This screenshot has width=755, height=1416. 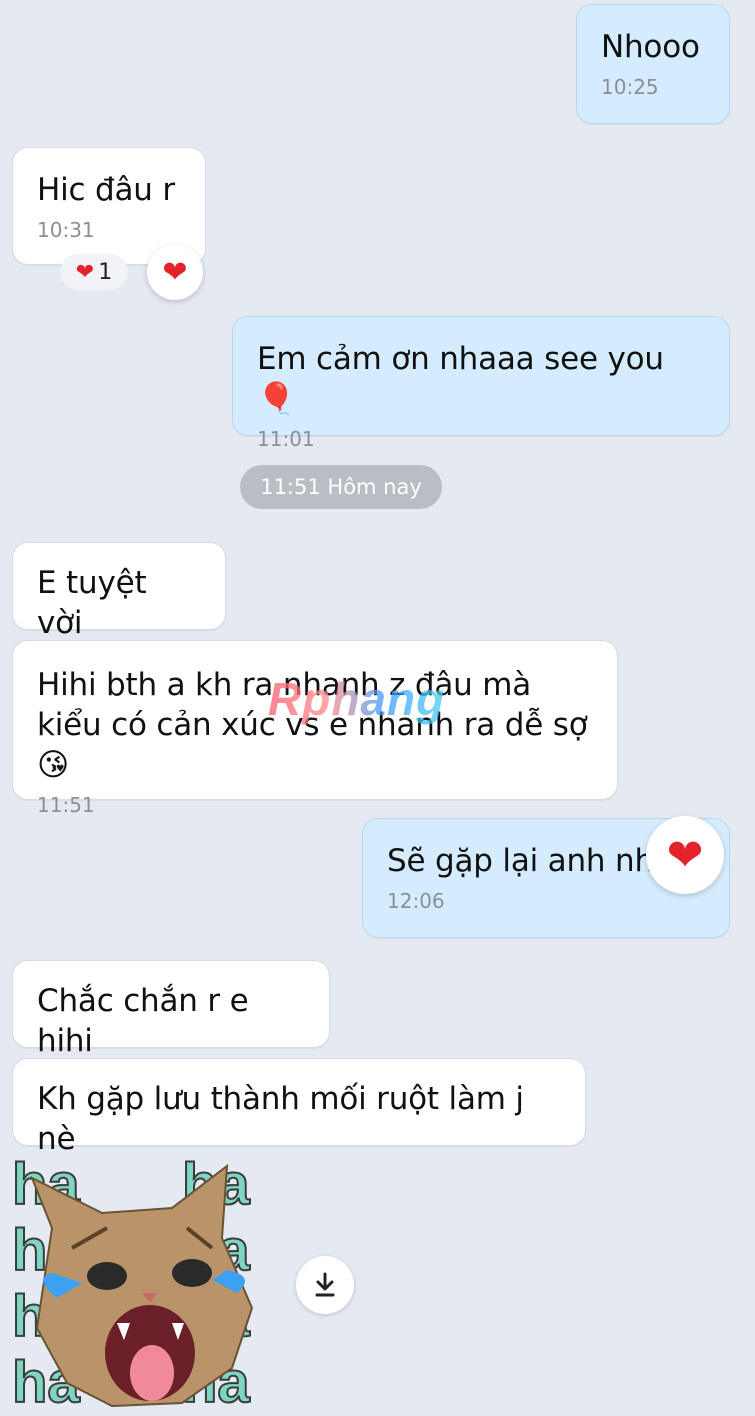 I want to click on reaction-summary: ❤ 1, so click(x=94, y=272).